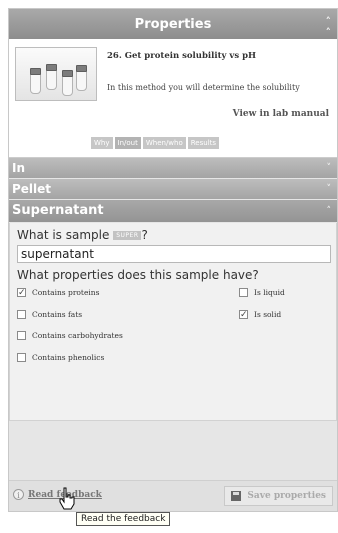 This screenshot has height=533, width=338. What do you see at coordinates (329, 211) in the screenshot?
I see `double-chevron-up-icon: ˄` at bounding box center [329, 211].